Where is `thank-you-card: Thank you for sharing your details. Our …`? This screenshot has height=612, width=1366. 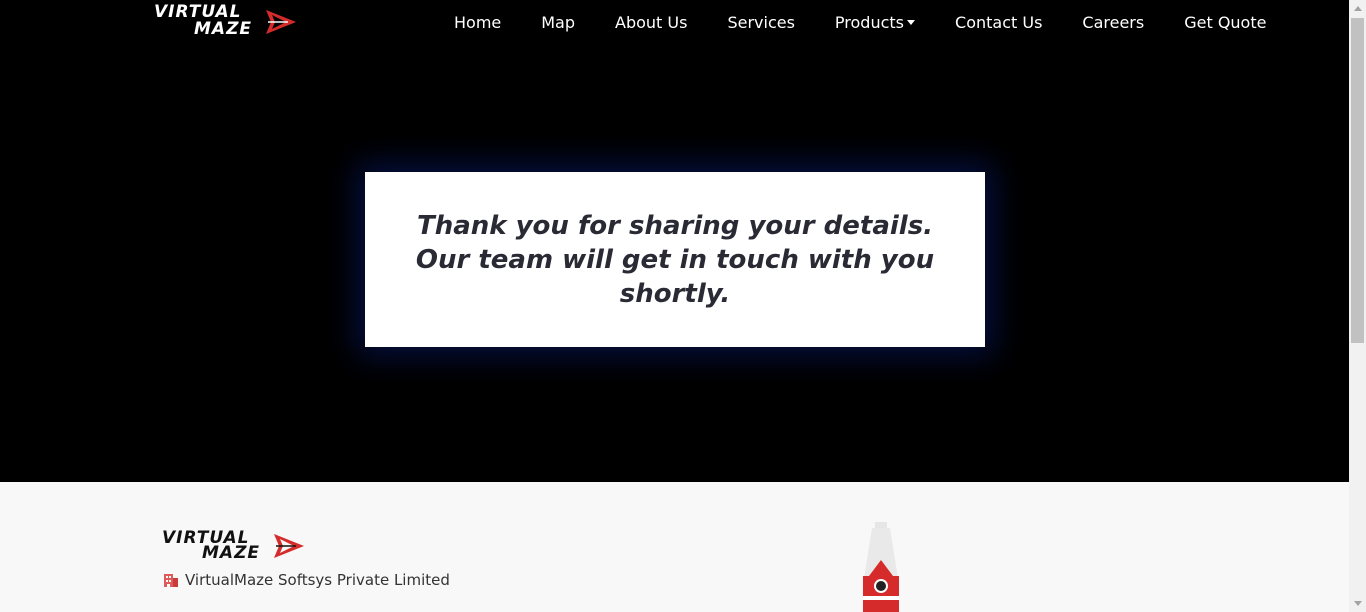 thank-you-card: Thank you for sharing your details. Our … is located at coordinates (675, 259).